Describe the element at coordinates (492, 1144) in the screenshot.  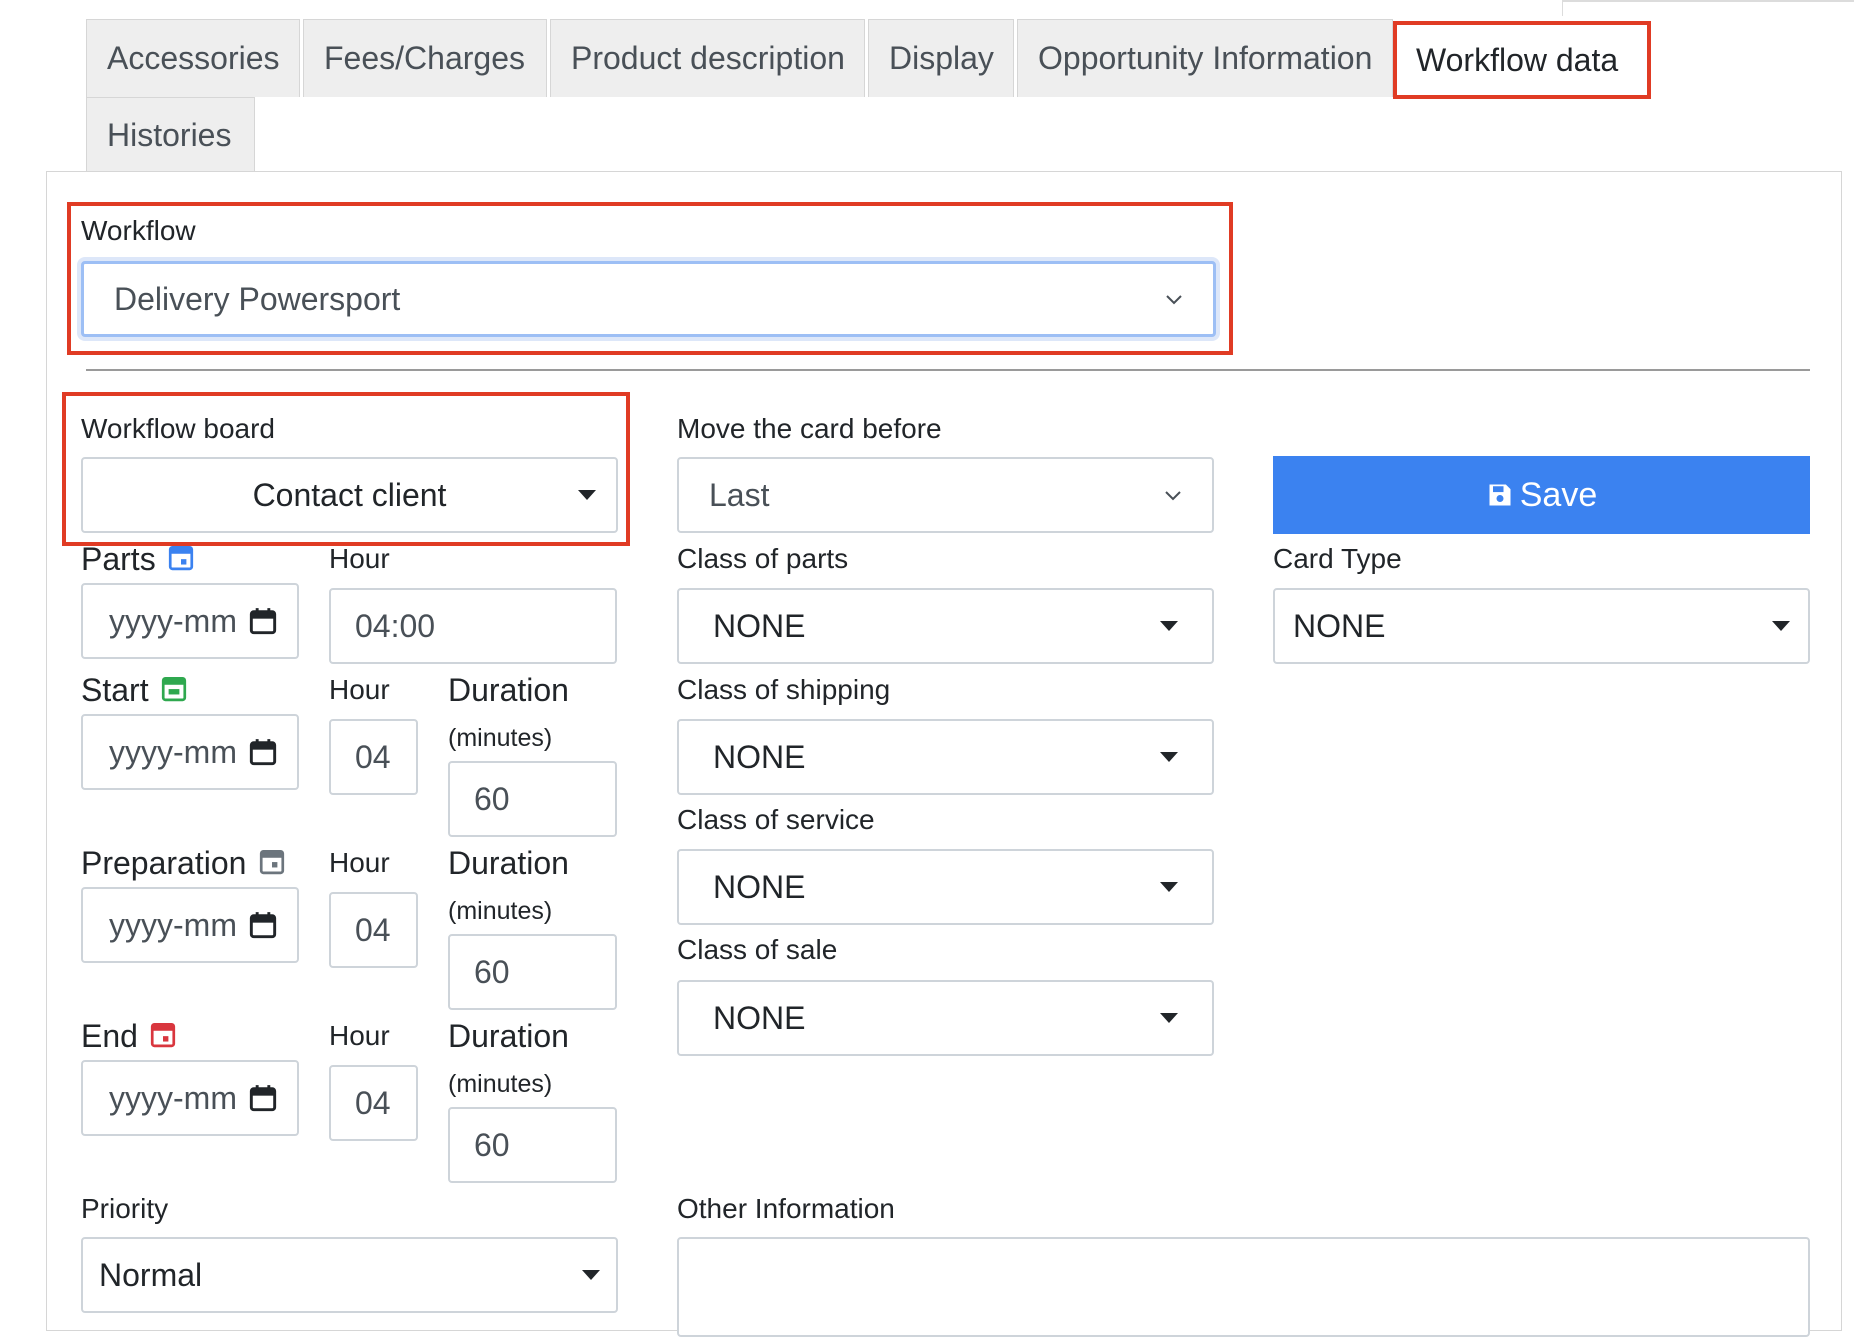
I see `end-duration-value: 60` at that location.